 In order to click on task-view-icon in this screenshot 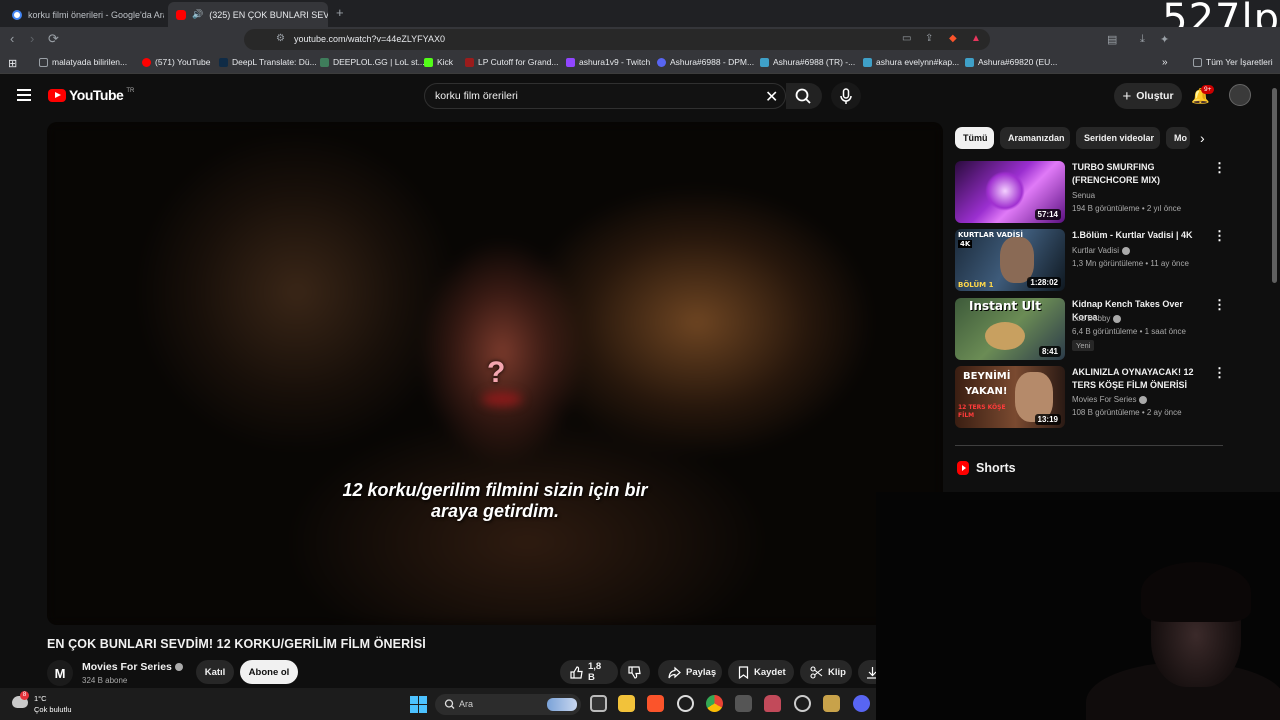, I will do `click(598, 703)`.